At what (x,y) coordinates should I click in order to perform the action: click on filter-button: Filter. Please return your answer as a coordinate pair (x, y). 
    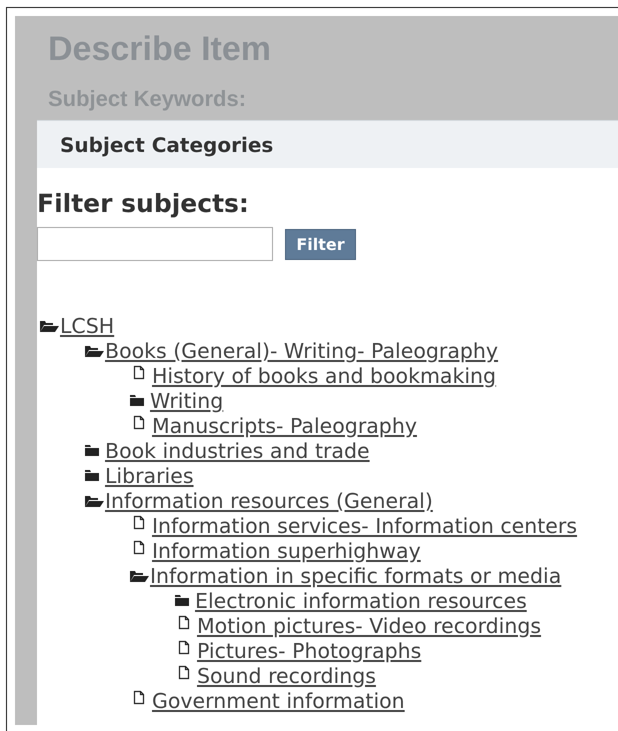
    Looking at the image, I should click on (320, 244).